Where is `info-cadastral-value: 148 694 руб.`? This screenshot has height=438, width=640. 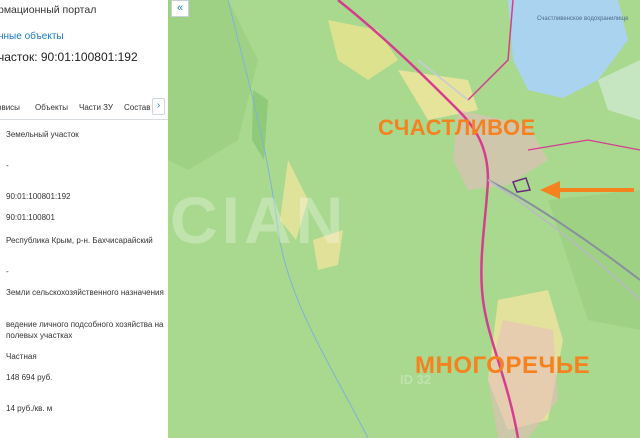 info-cadastral-value: 148 694 руб. is located at coordinates (29, 377).